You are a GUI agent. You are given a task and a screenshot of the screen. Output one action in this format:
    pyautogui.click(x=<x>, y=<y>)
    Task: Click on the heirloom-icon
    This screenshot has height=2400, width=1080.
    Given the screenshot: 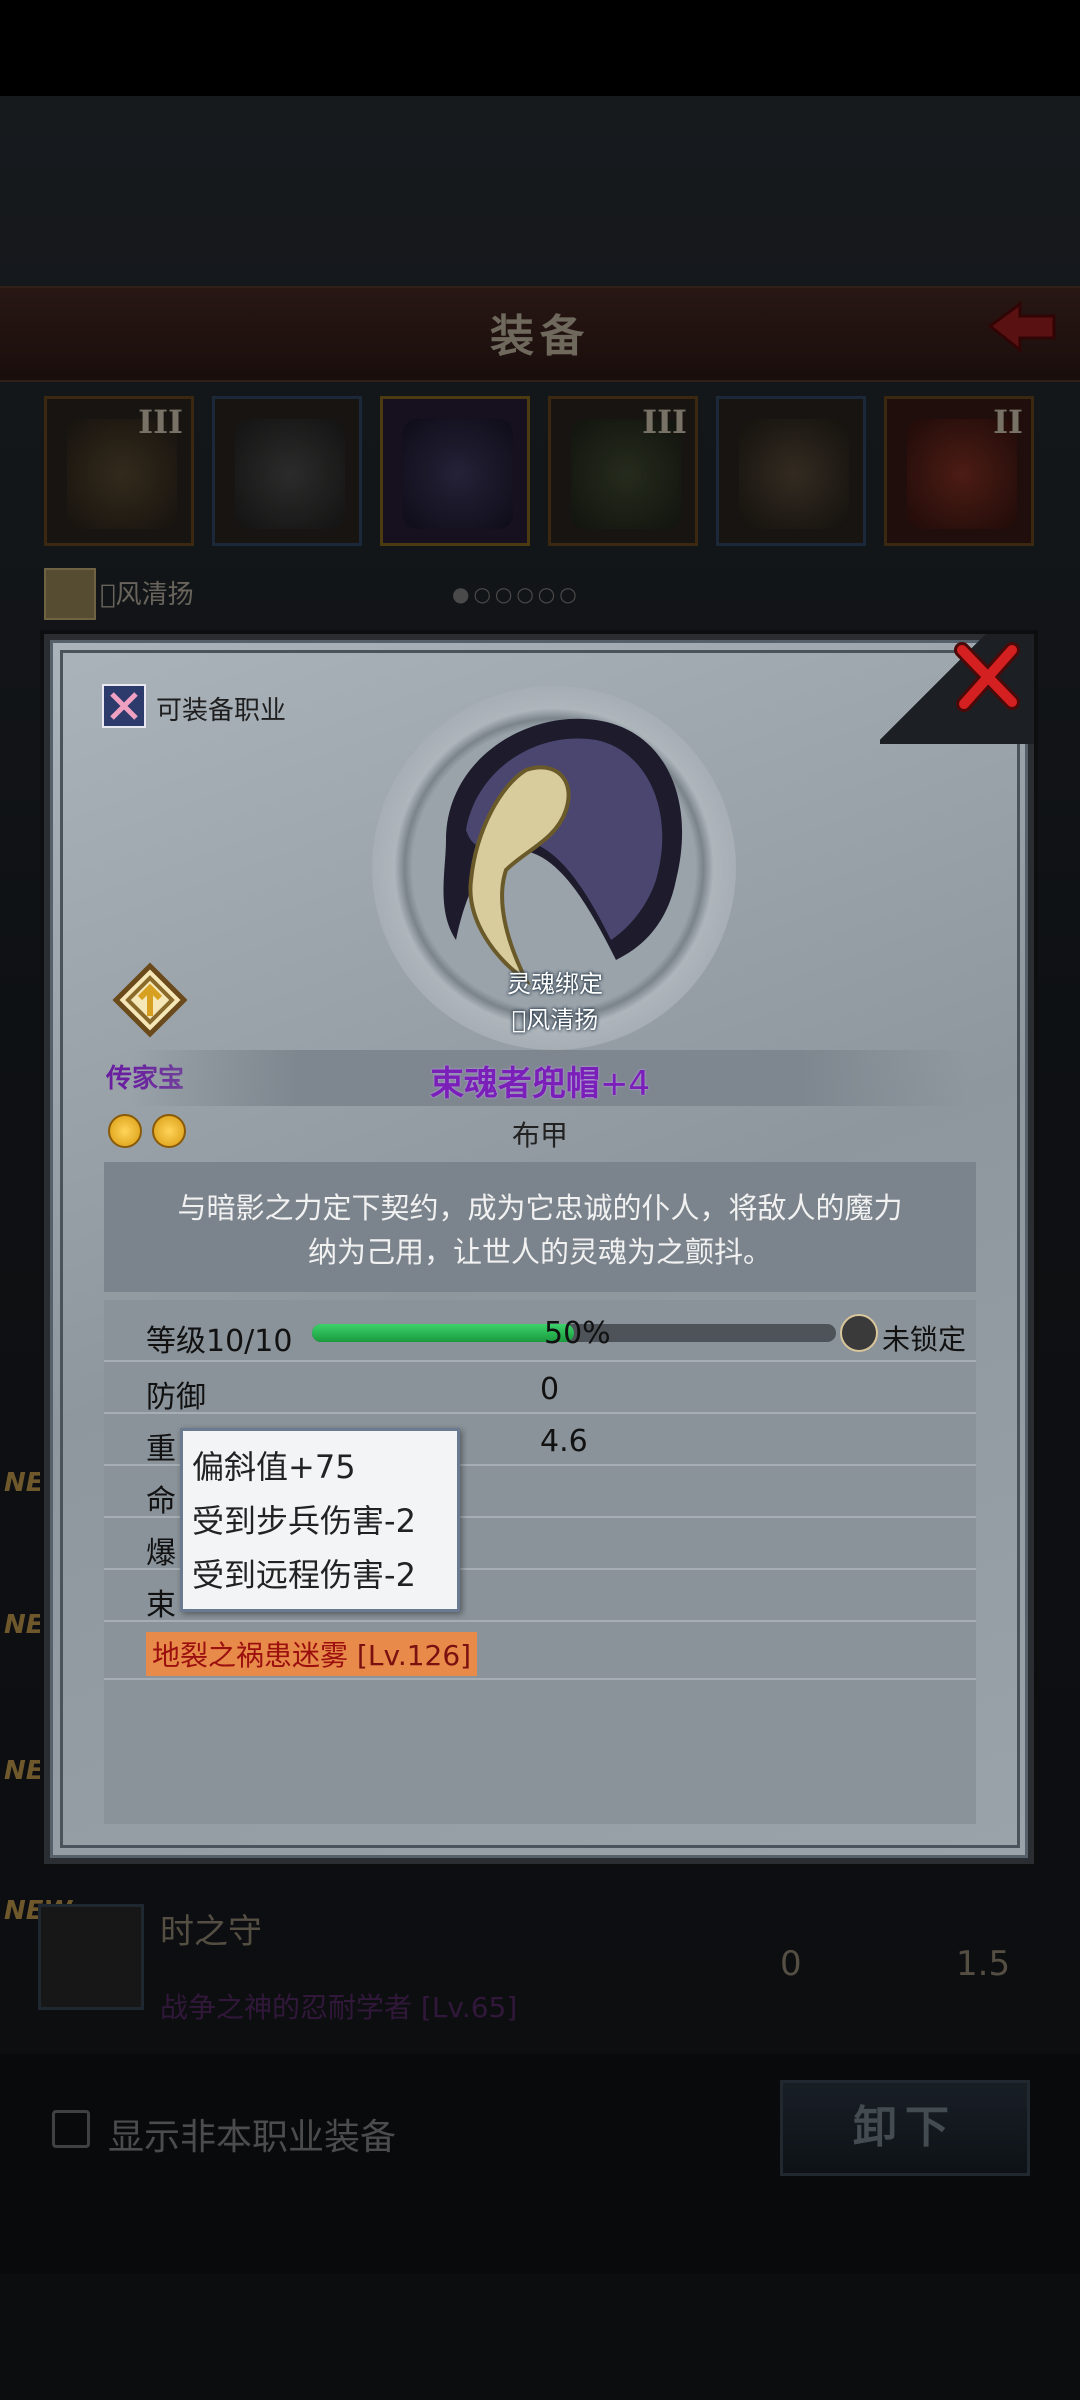 What is the action you would take?
    pyautogui.click(x=150, y=1000)
    